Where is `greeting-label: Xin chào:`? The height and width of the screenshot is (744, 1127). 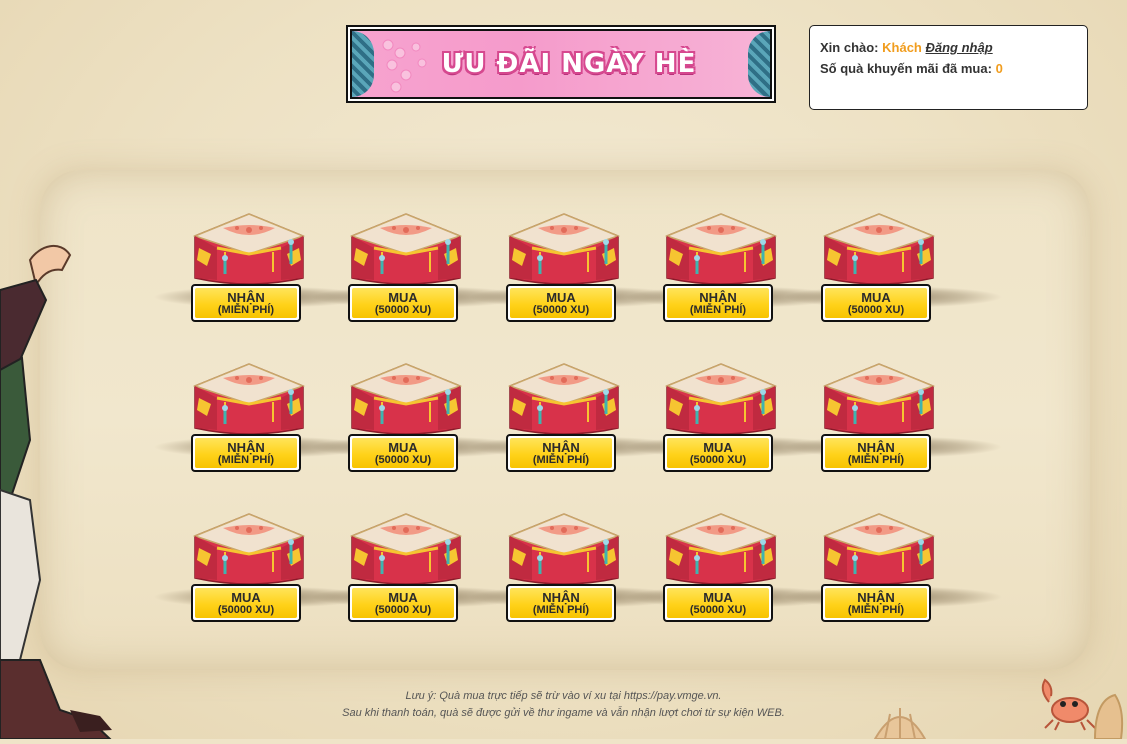 greeting-label: Xin chào: is located at coordinates (849, 47).